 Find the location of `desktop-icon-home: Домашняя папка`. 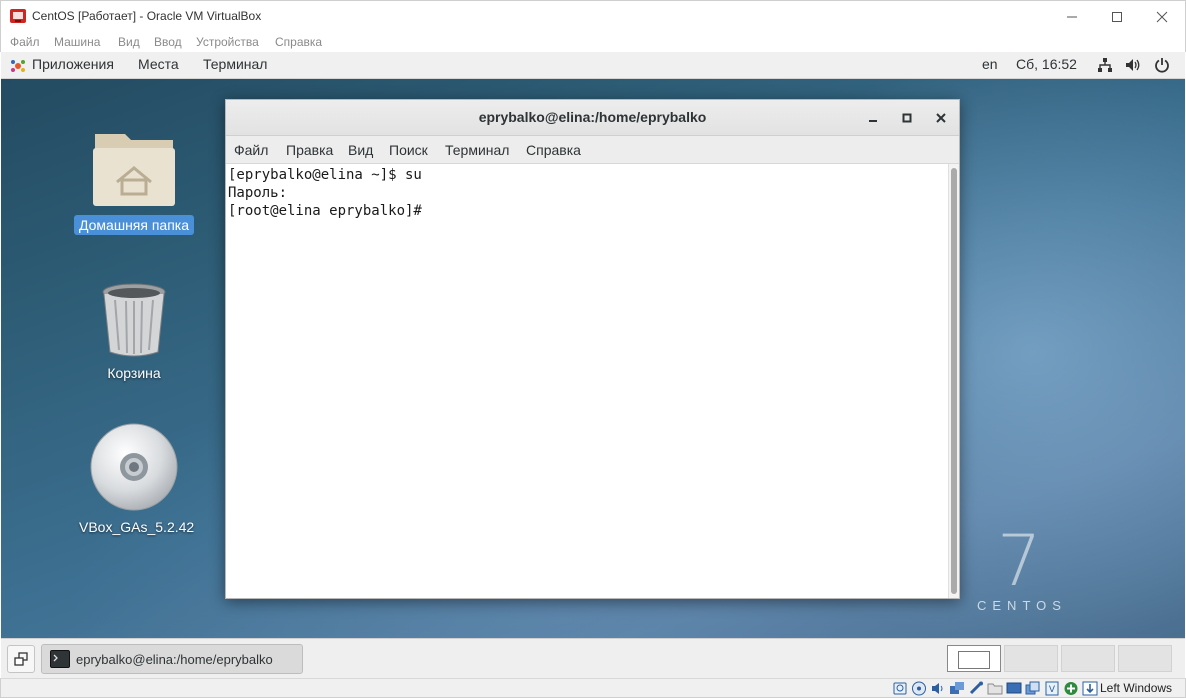

desktop-icon-home: Домашняя папка is located at coordinates (134, 179).